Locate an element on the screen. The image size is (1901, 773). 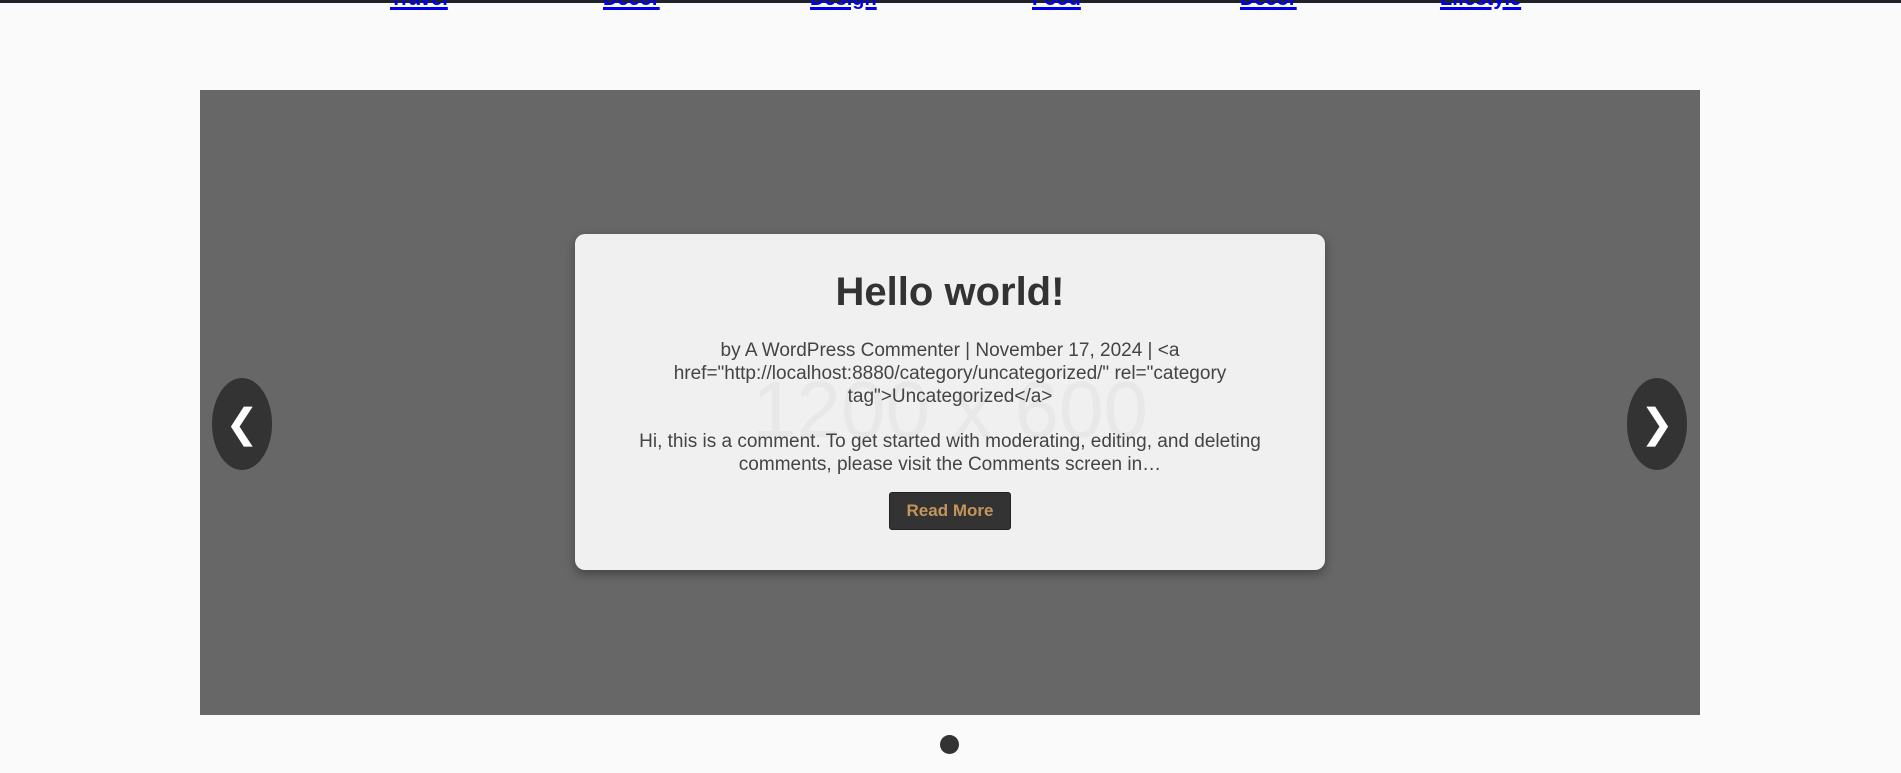
nav-link-decor: Decor is located at coordinates (631, 5).